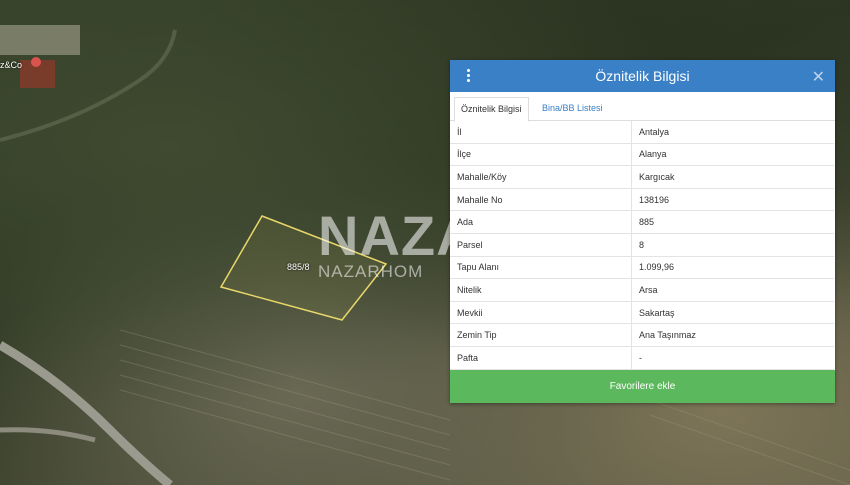  Describe the element at coordinates (732, 245) in the screenshot. I see `attribute-value: 8` at that location.